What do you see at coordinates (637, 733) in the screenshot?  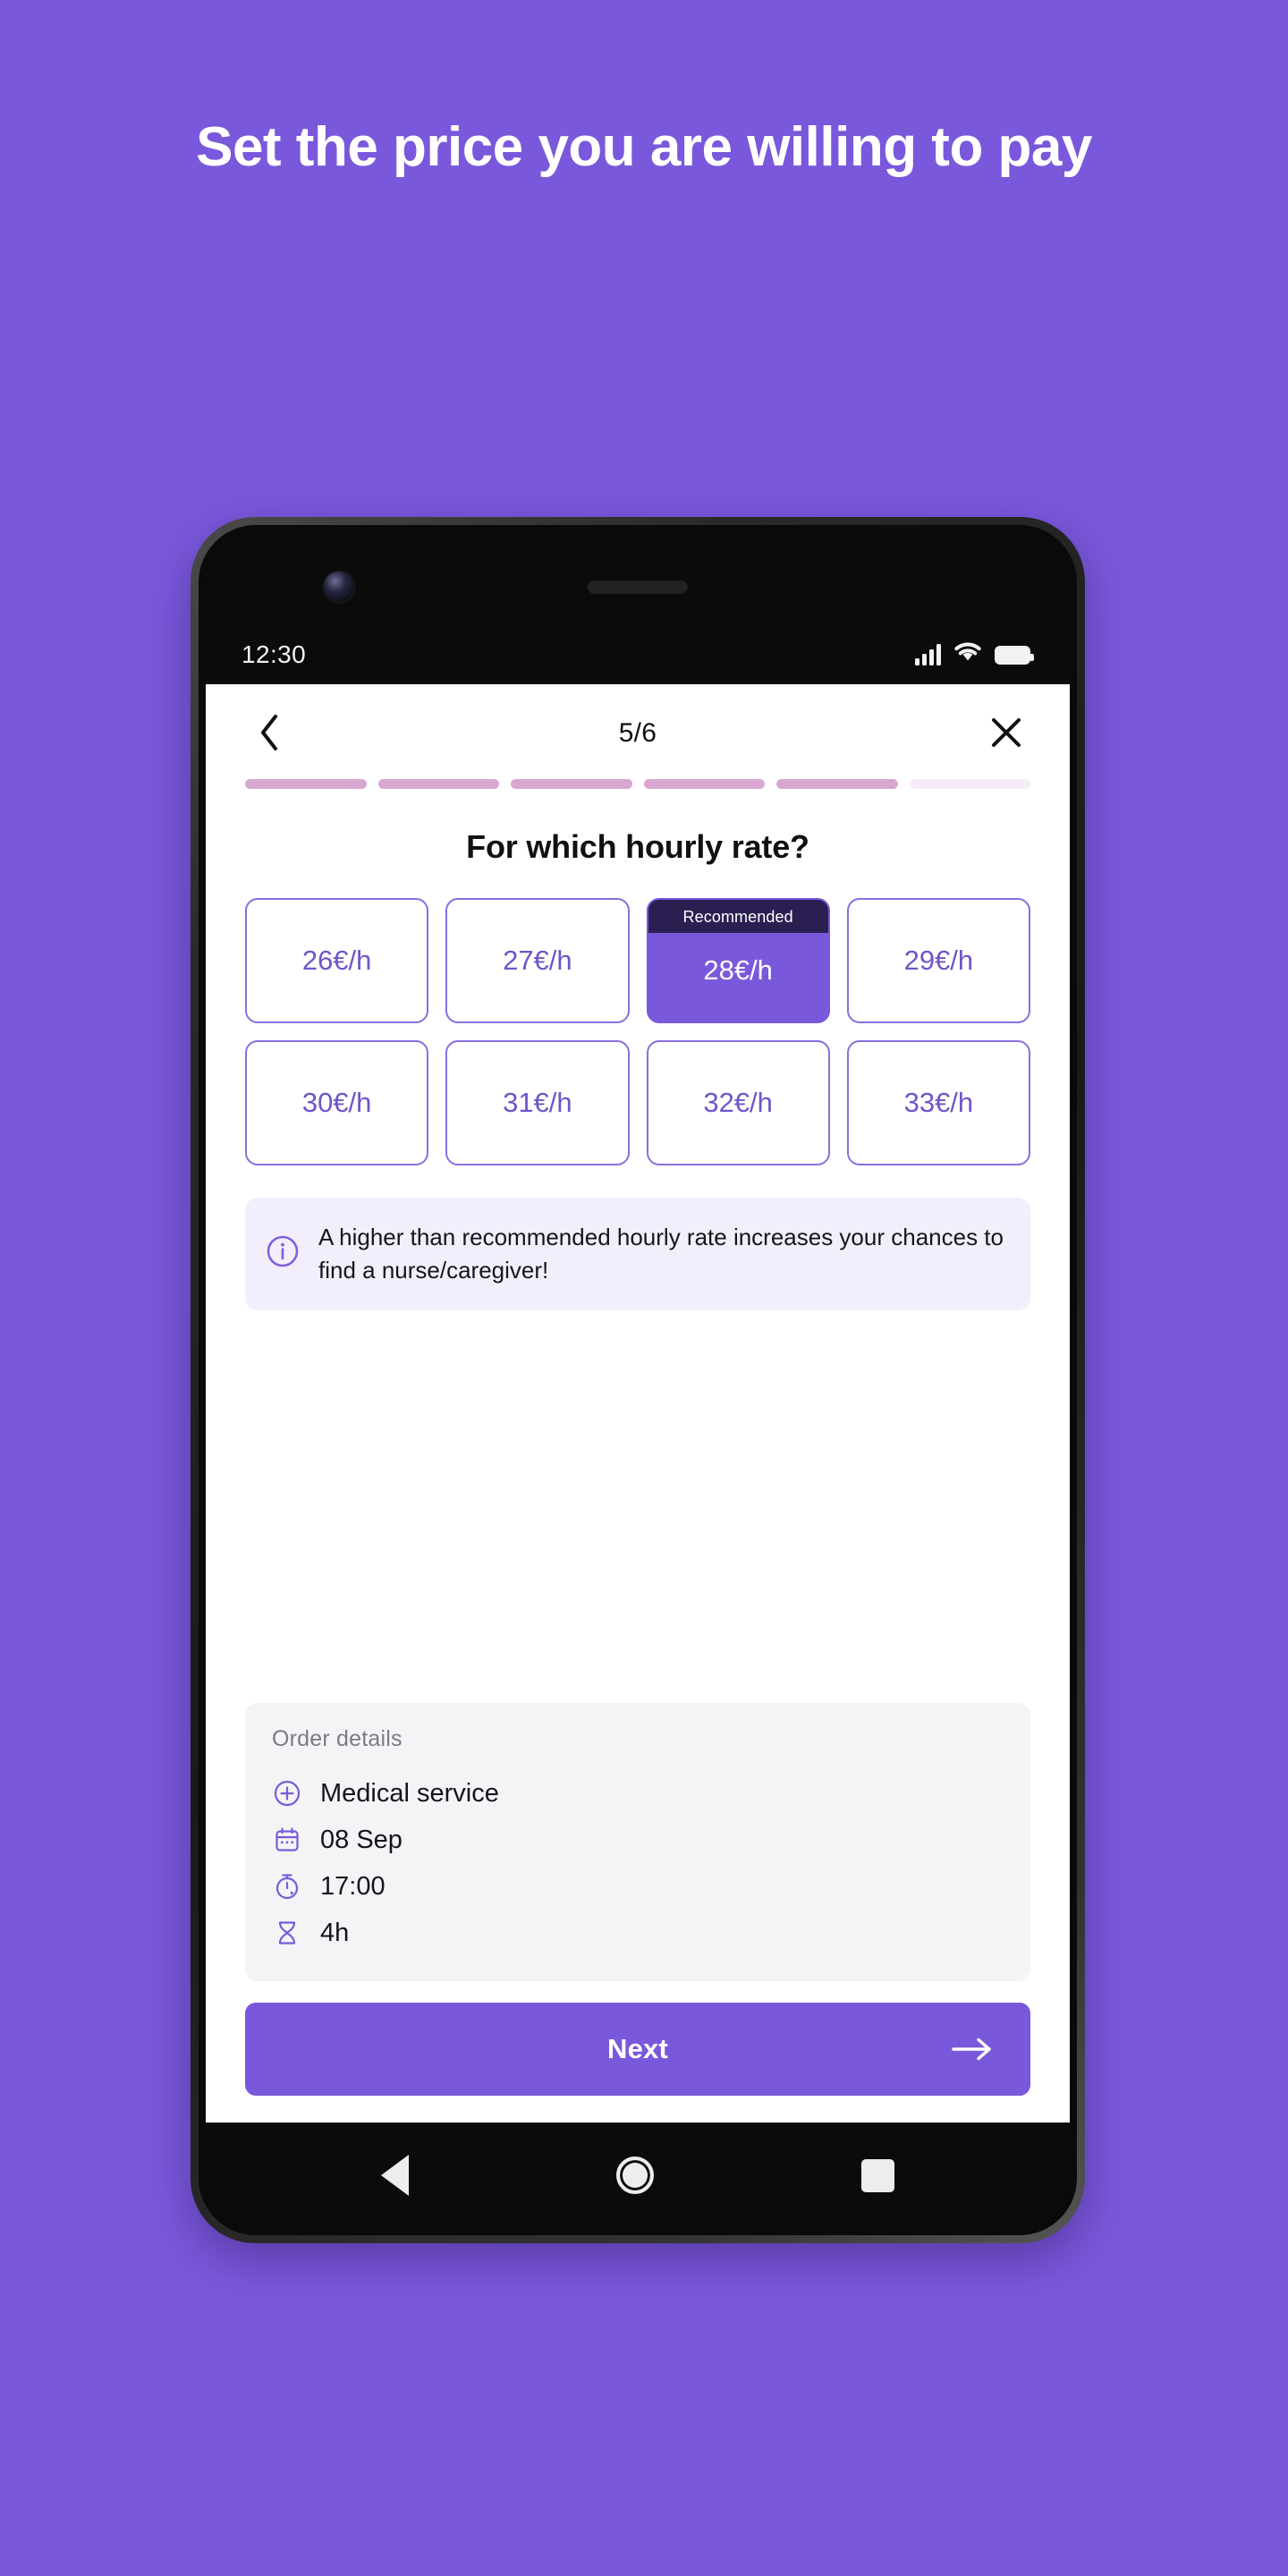 I see `step-counter: 5/6` at bounding box center [637, 733].